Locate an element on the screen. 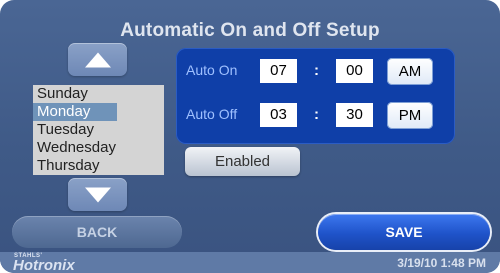 This screenshot has height=273, width=500. auto-on-hour-field: 07 is located at coordinates (278, 71).